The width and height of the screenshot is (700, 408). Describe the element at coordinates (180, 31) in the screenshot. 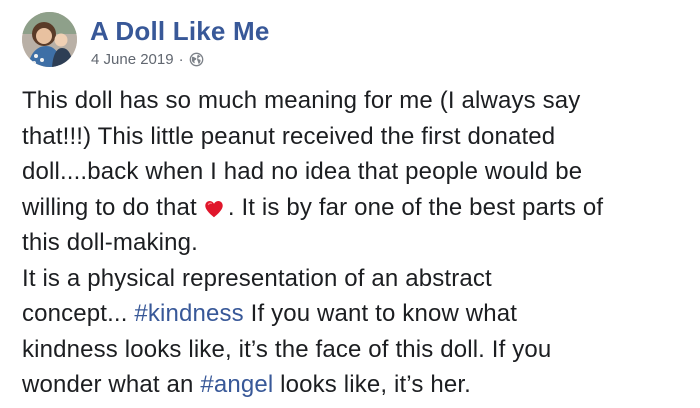

I see `page-name-link: A Doll Like Me` at that location.